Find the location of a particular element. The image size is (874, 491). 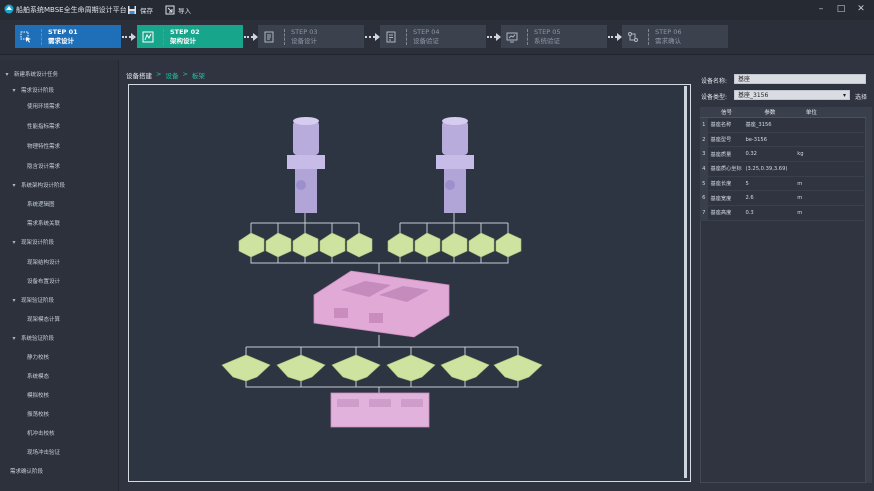

breadcrumb-item: 板架 is located at coordinates (198, 75).